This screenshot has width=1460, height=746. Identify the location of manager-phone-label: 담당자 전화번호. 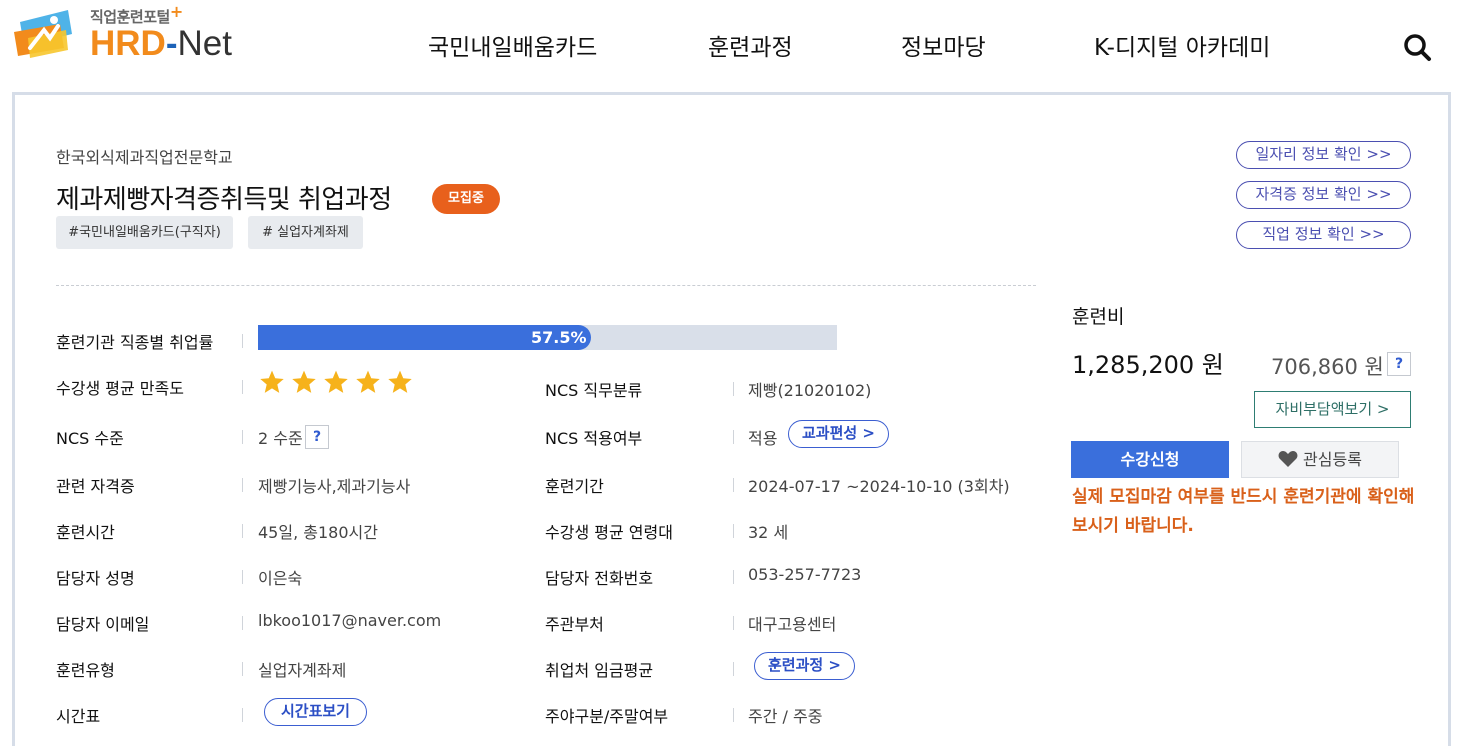
(599, 578).